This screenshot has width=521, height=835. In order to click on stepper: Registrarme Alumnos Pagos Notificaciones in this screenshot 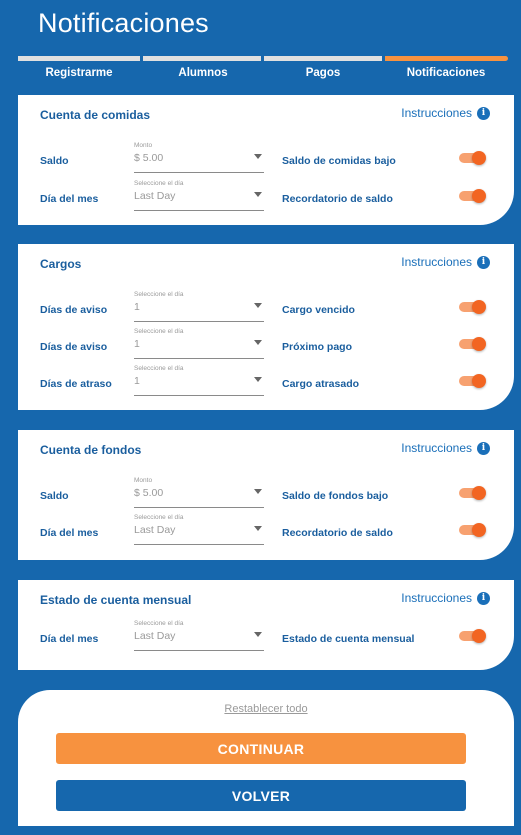, I will do `click(260, 77)`.